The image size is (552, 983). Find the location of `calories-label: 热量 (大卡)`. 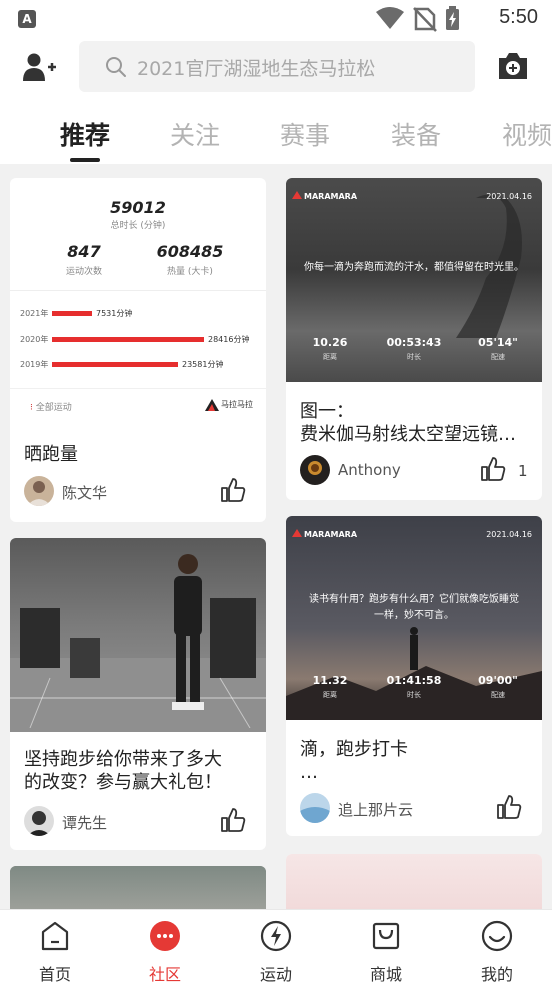

calories-label: 热量 (大卡) is located at coordinates (190, 272).